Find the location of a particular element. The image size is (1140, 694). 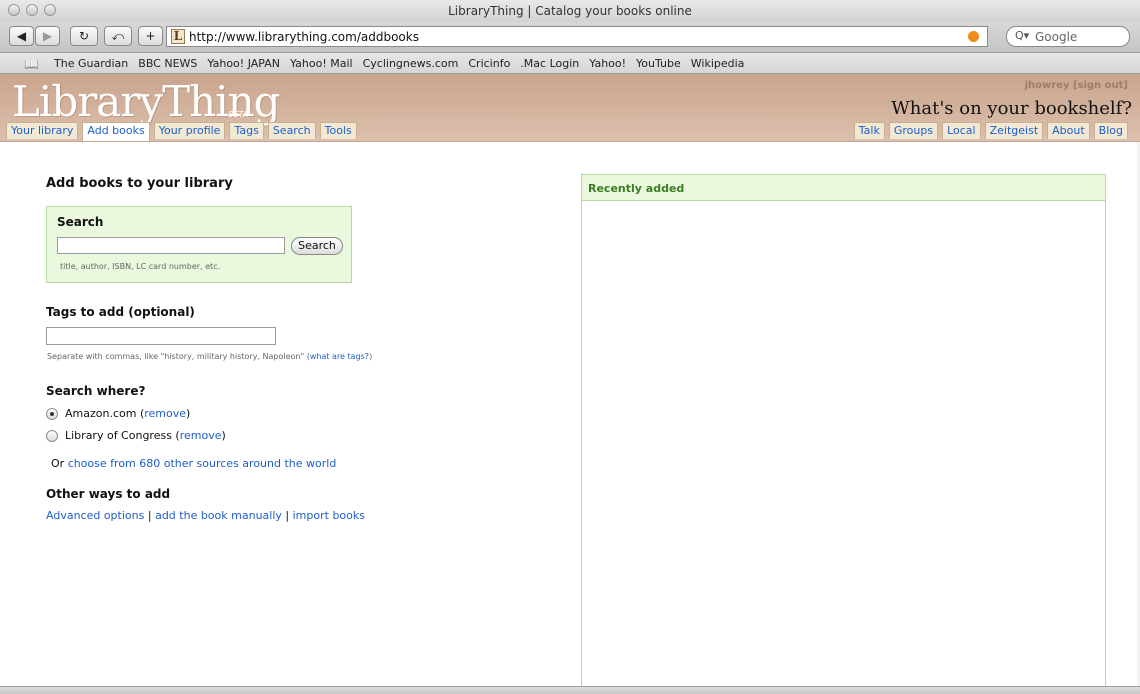

bookmark-wikipedia: Wikipedia is located at coordinates (718, 63).